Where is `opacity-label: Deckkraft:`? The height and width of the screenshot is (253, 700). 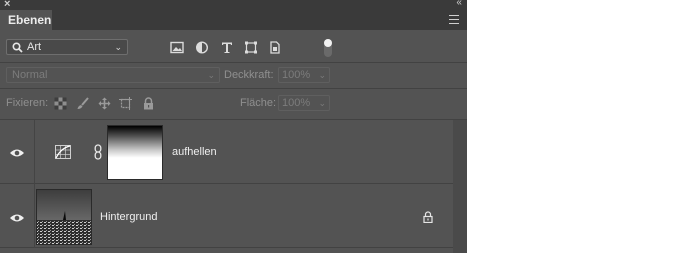
opacity-label: Deckkraft: is located at coordinates (249, 75).